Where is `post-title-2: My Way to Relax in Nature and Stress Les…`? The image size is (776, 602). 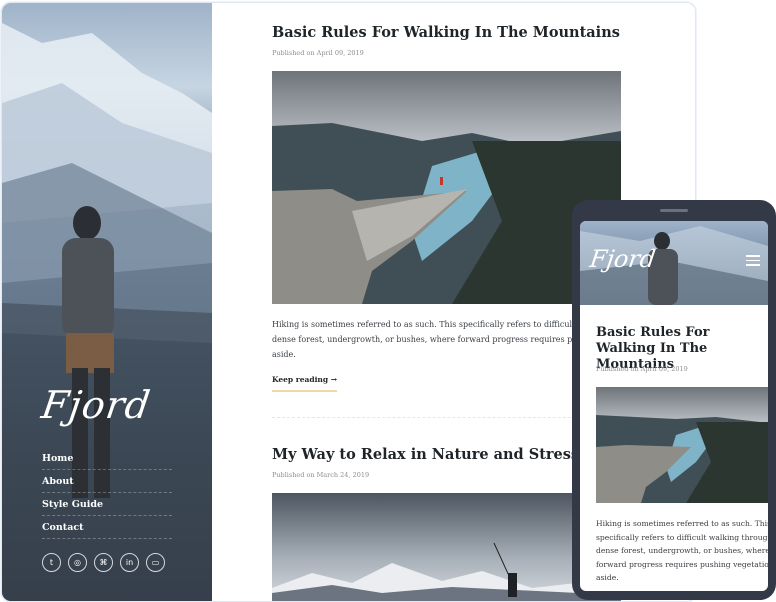 post-title-2: My Way to Relax in Nature and Stress Les… is located at coordinates (446, 454).